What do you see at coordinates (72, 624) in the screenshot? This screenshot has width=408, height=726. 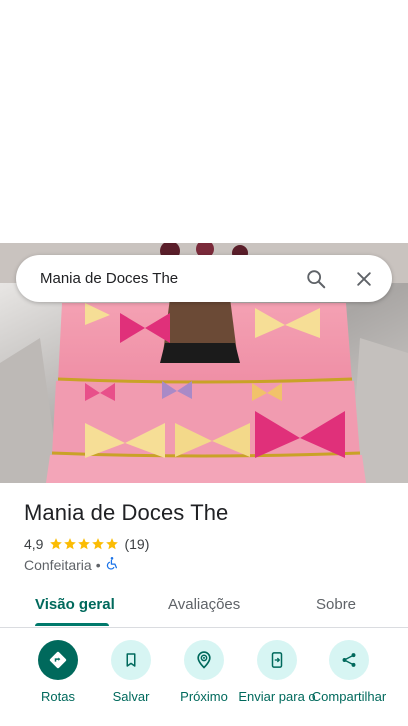 I see `active-tab-indicator` at bounding box center [72, 624].